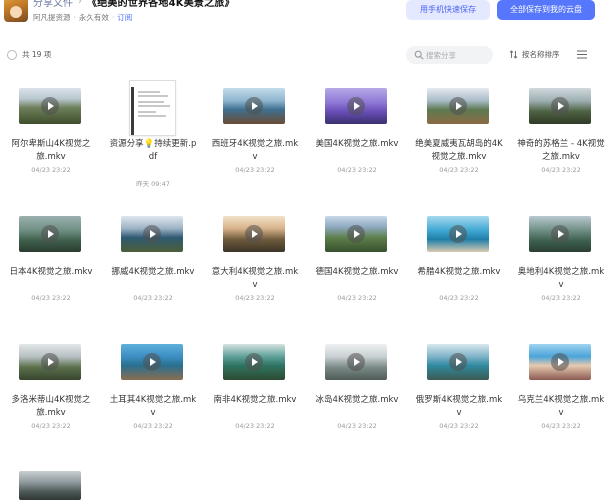  I want to click on file-item-video: 神奇的苏格兰 - 4K视觉之旅.mkv 04/23 23:22, so click(561, 138).